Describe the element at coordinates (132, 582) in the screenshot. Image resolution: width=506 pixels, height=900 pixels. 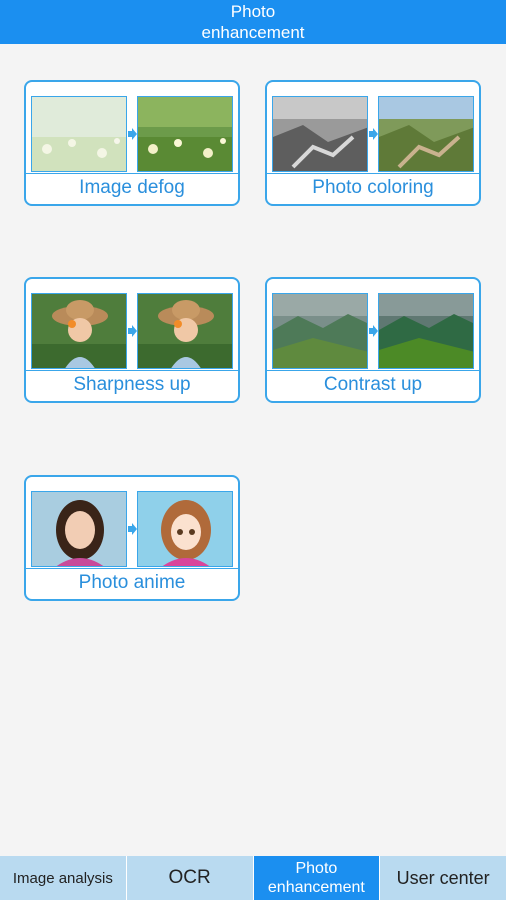
I see `card-label: Photo anime` at that location.